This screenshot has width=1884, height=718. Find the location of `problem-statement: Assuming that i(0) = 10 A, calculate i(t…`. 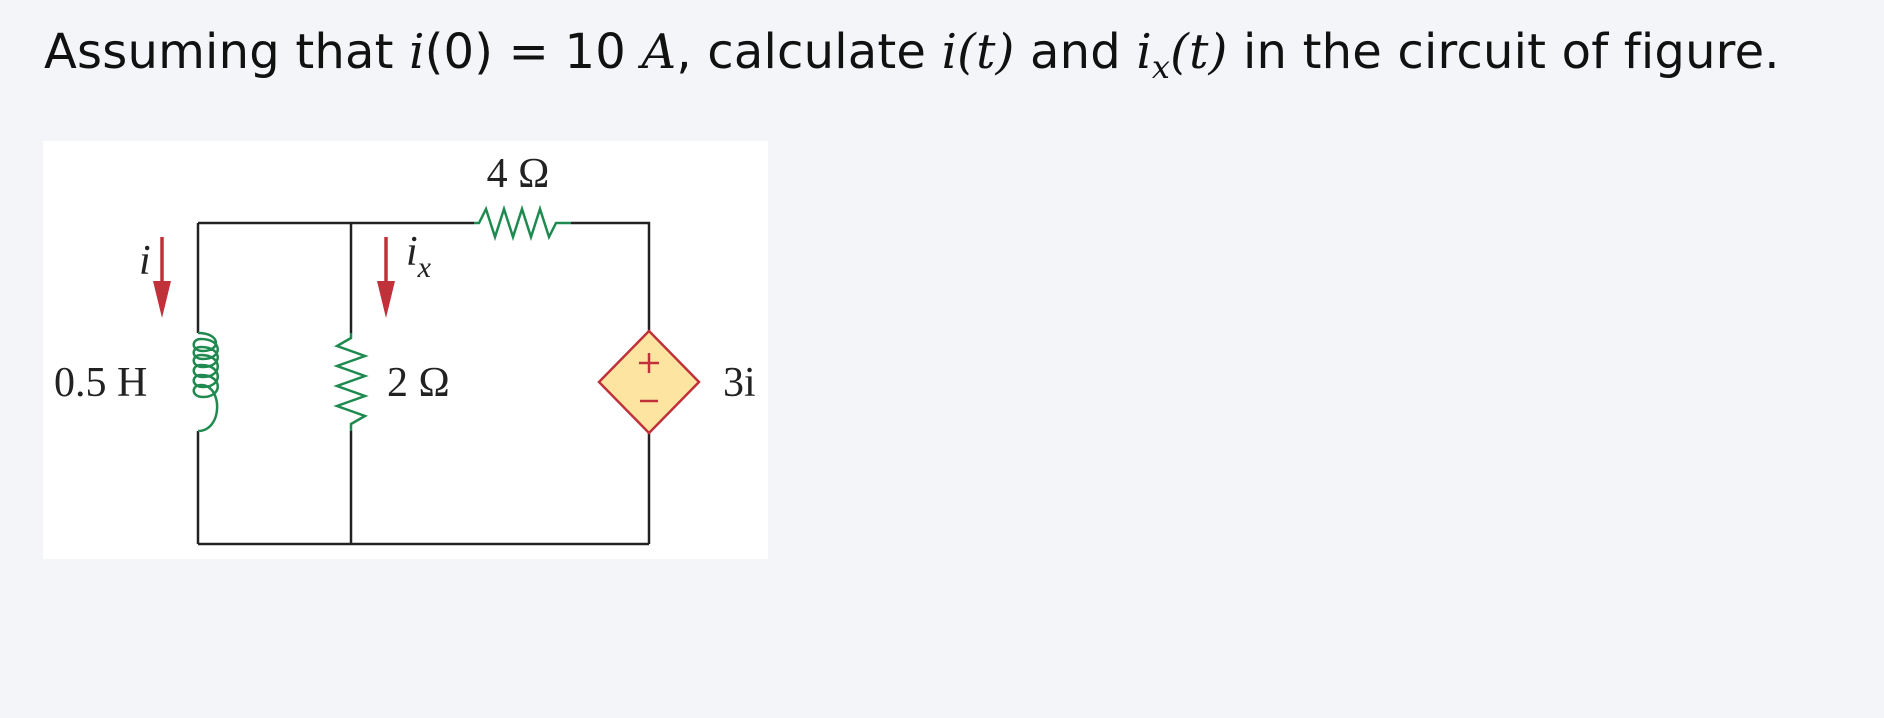

problem-statement: Assuming that i(0) = 10 A, calculate i(t… is located at coordinates (912, 52).